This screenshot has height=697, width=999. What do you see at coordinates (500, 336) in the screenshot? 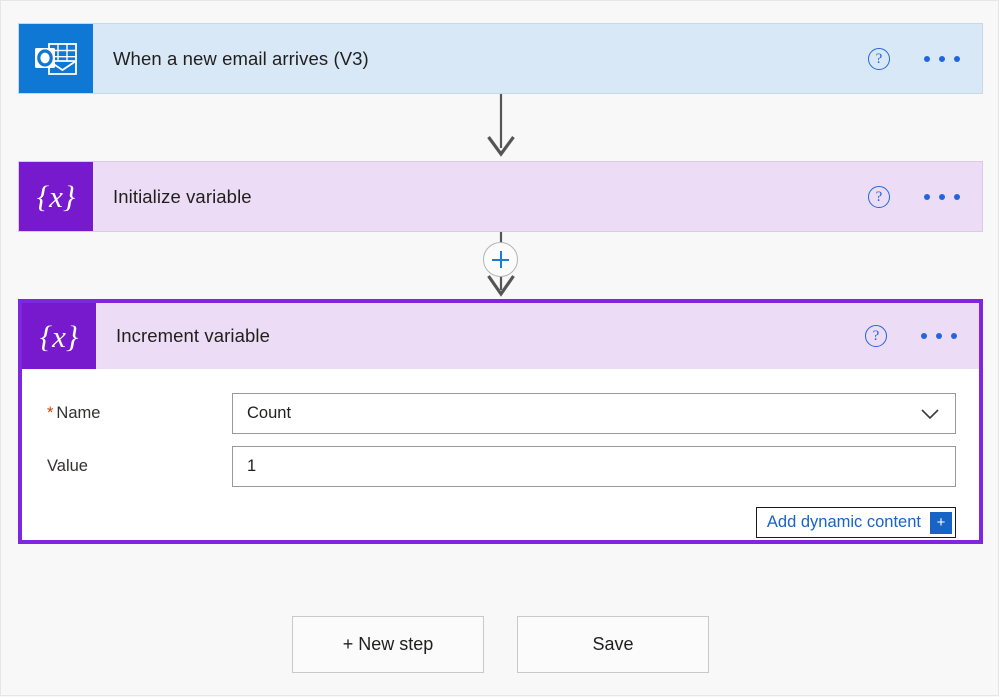
I see `increment-card-header: {x} Increment variable ?` at bounding box center [500, 336].